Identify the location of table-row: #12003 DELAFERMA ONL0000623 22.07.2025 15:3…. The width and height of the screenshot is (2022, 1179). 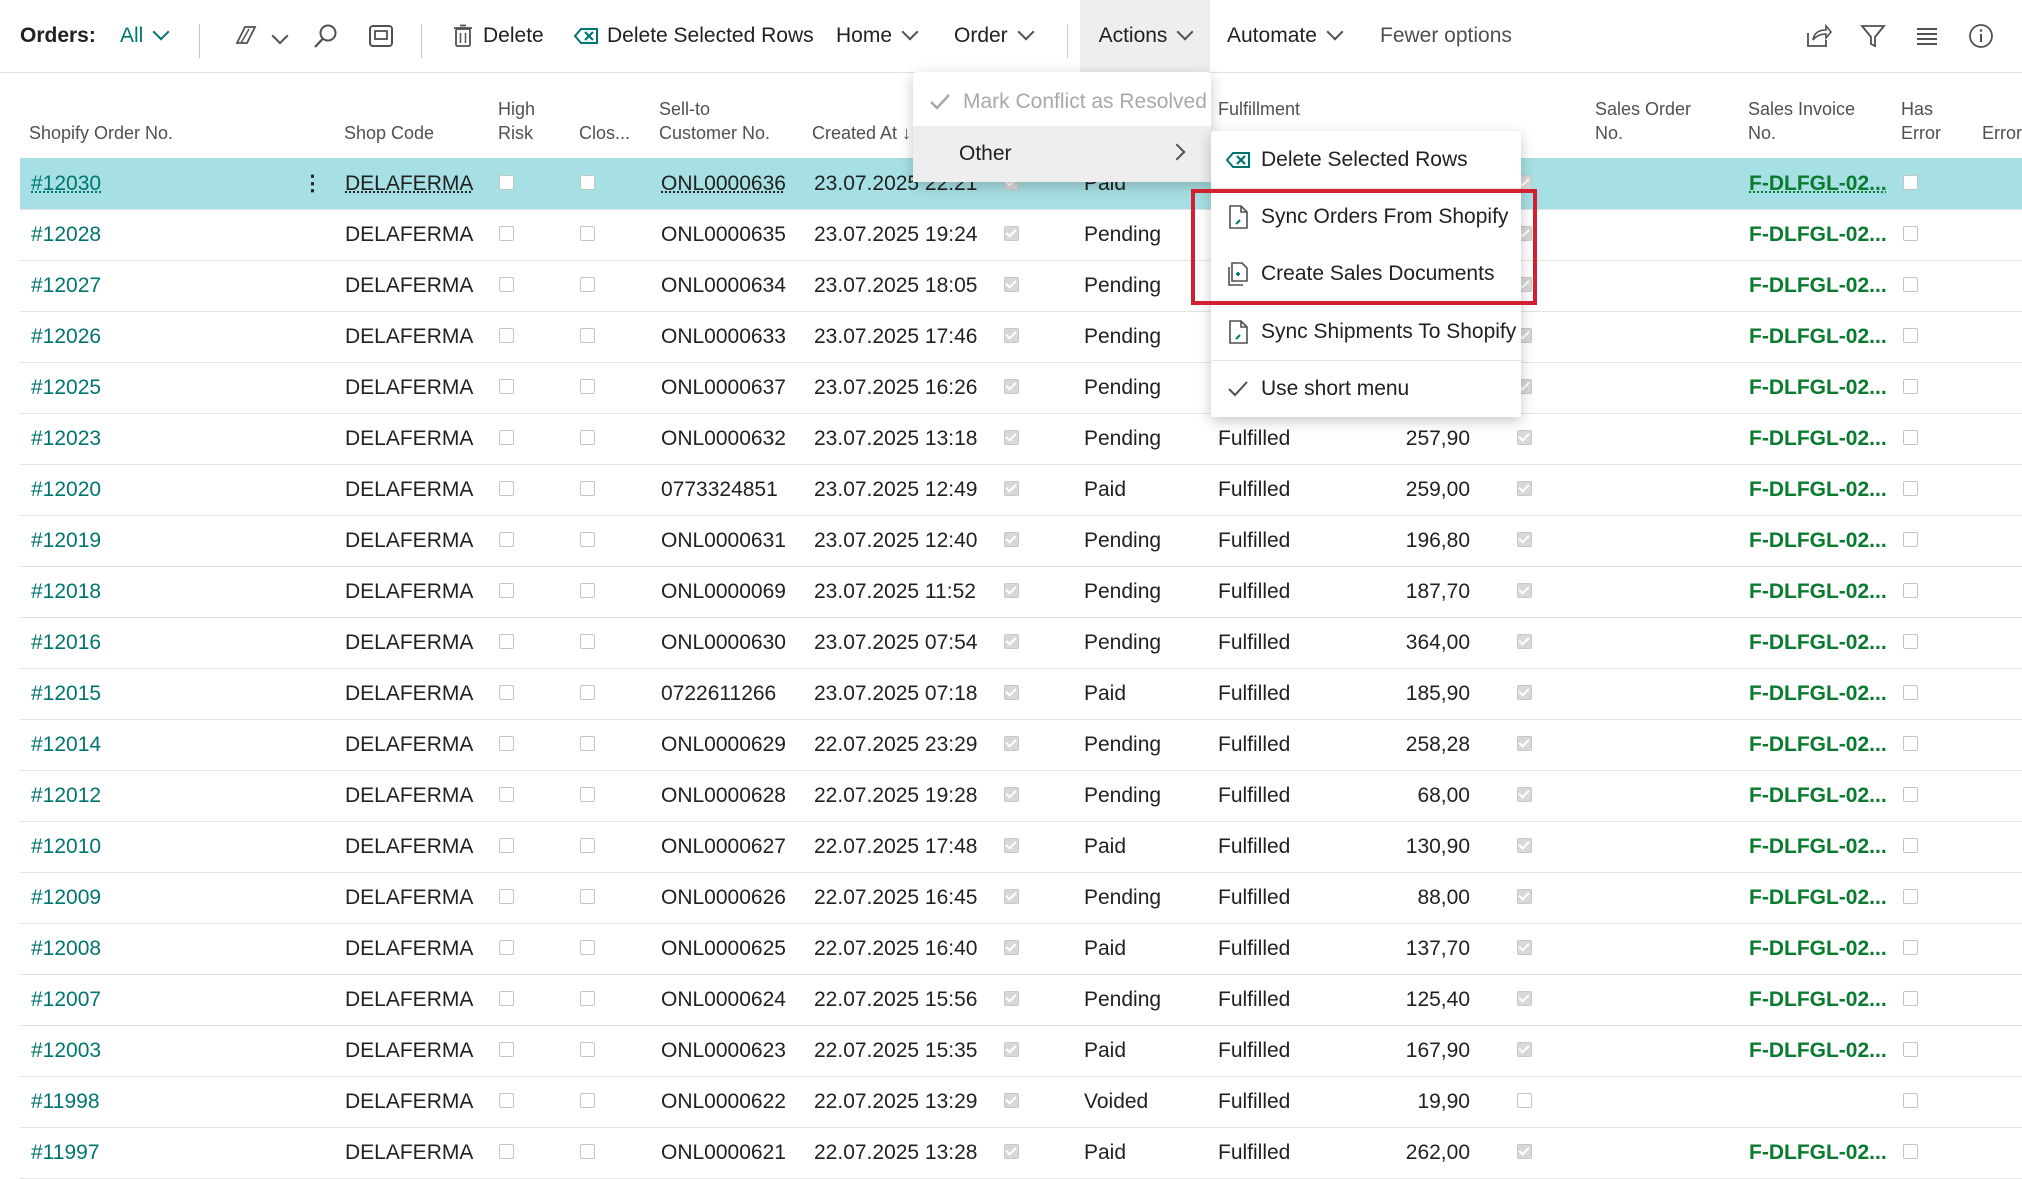
(1021, 1051).